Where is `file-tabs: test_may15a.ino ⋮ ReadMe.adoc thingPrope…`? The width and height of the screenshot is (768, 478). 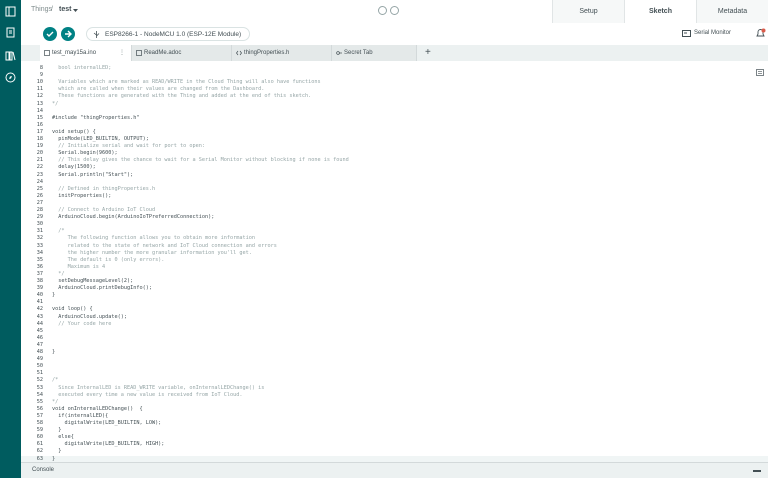 file-tabs: test_may15a.ino ⋮ ReadMe.adoc thingPrope… is located at coordinates (394, 53).